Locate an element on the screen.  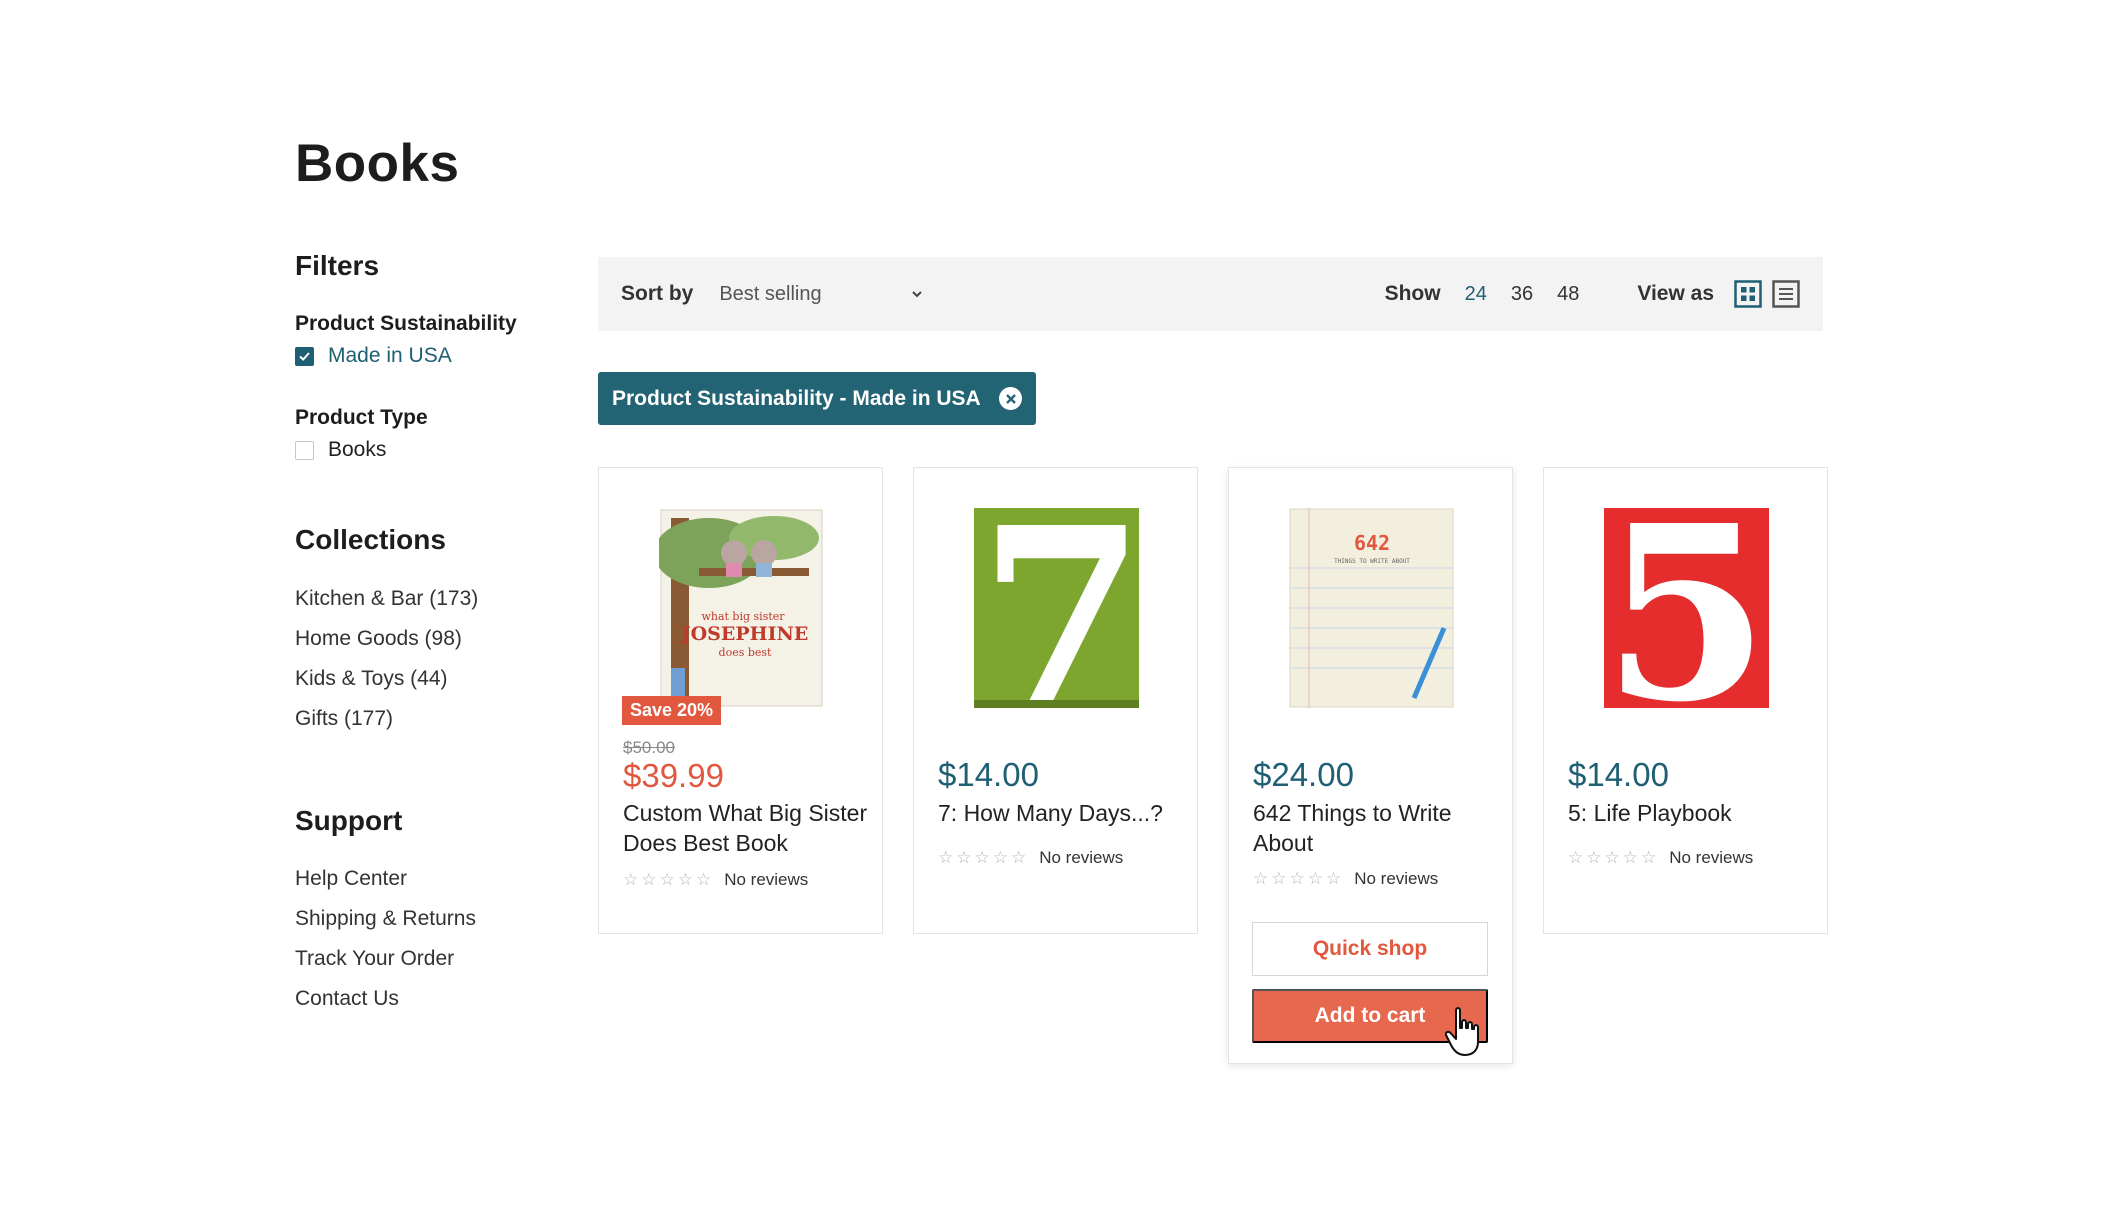
cover-subtitle: THINGS TO WRITE ABOUT is located at coordinates (1372, 561).